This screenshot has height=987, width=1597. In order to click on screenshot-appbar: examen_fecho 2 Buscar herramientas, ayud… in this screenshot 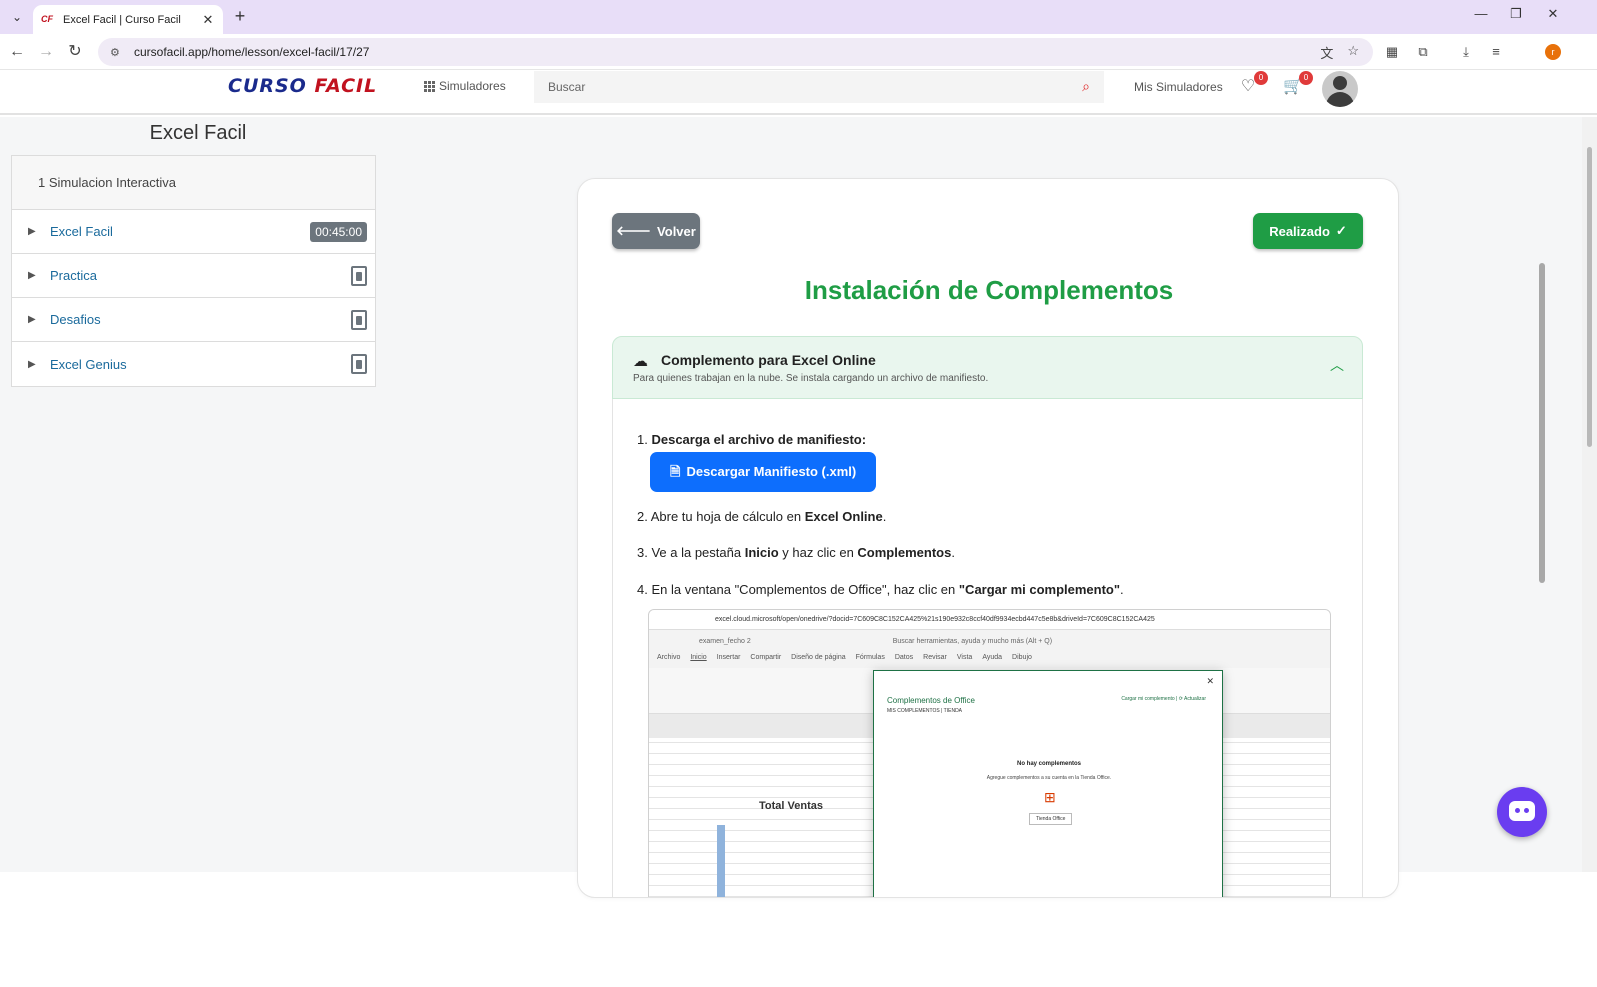, I will do `click(989, 642)`.